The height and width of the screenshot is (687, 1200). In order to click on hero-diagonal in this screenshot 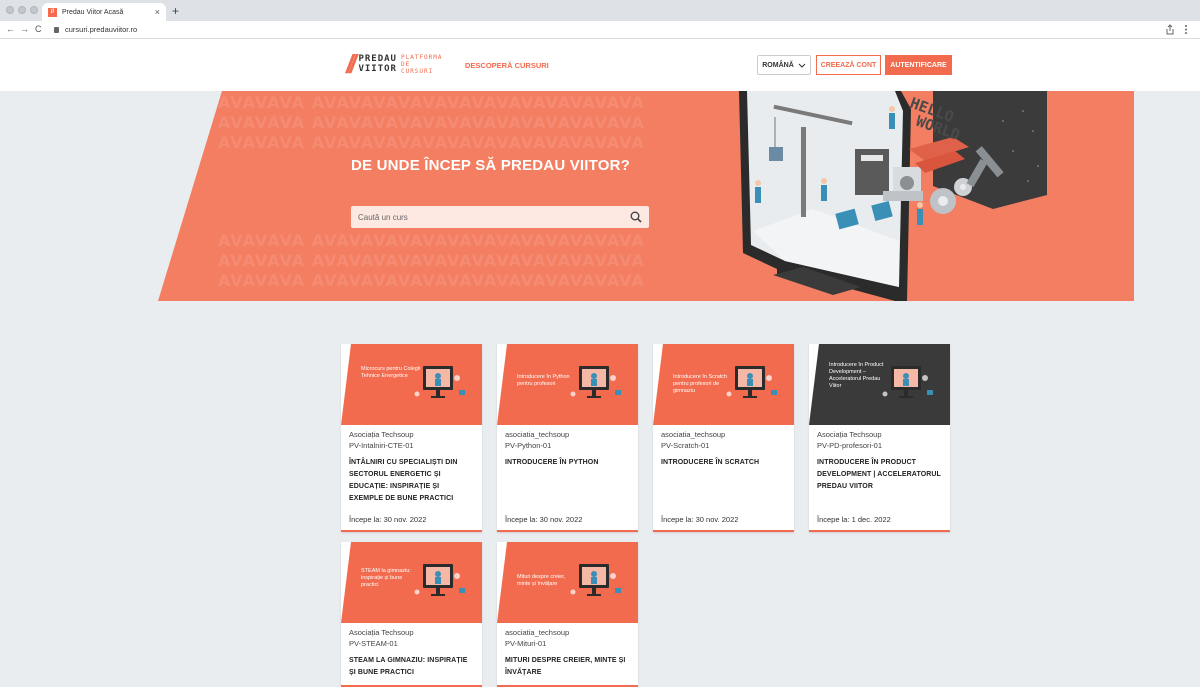, I will do `click(190, 196)`.